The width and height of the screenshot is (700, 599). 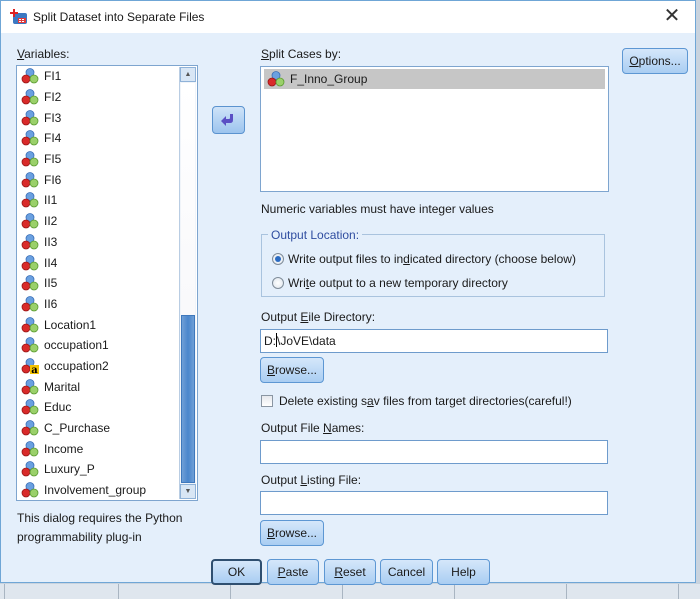 I want to click on output-file-names-label: Output File Names:, so click(x=313, y=428).